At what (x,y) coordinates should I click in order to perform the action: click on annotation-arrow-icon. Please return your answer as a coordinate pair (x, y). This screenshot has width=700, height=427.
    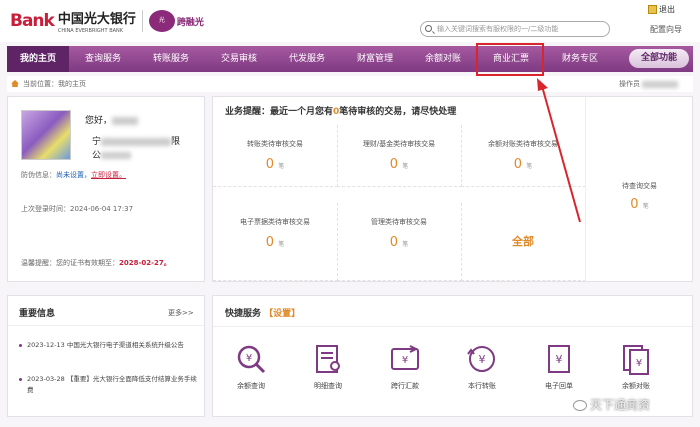
    Looking at the image, I should click on (559, 150).